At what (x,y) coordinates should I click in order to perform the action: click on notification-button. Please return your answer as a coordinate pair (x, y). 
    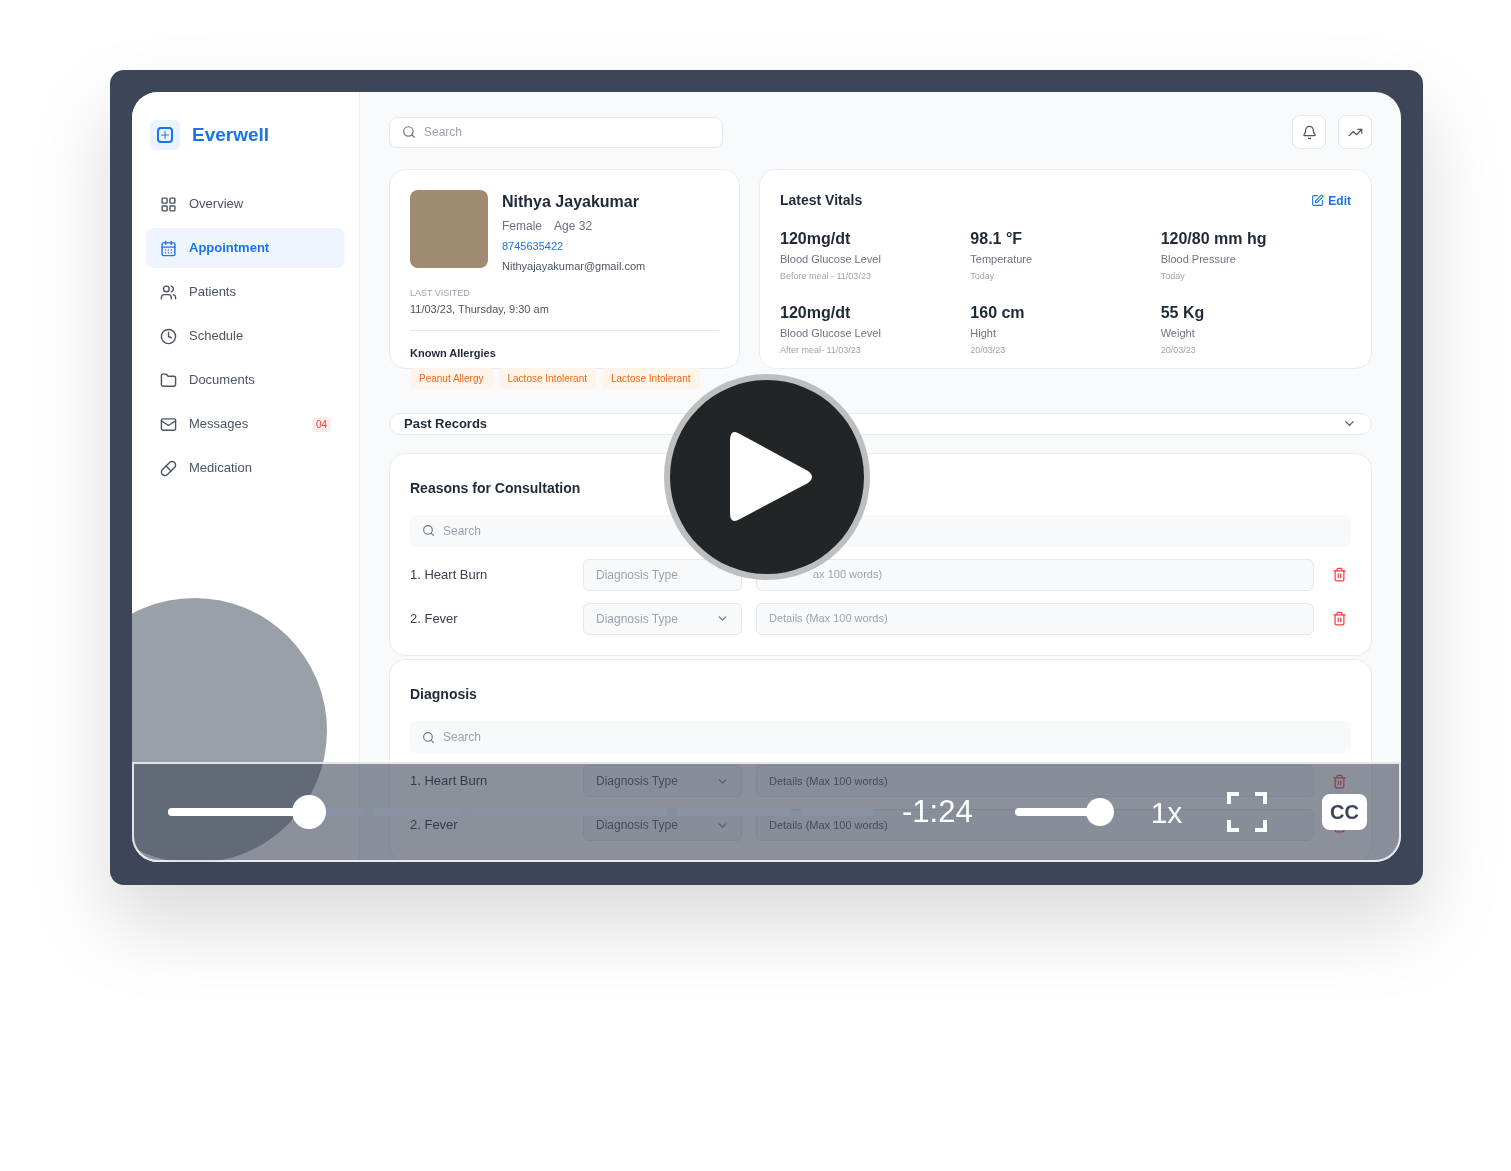
    Looking at the image, I should click on (1309, 132).